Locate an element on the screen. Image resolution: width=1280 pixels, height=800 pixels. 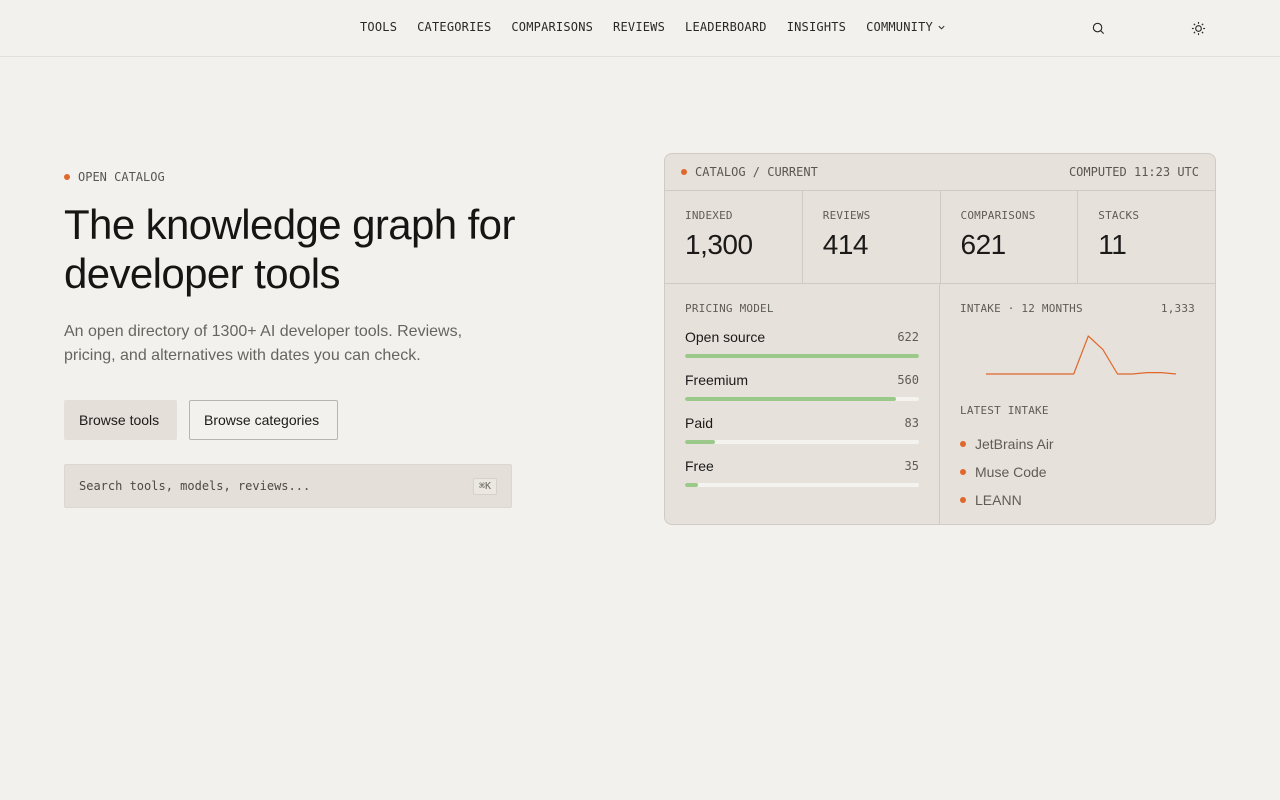
stat-label: COMPARISONS is located at coordinates (998, 215).